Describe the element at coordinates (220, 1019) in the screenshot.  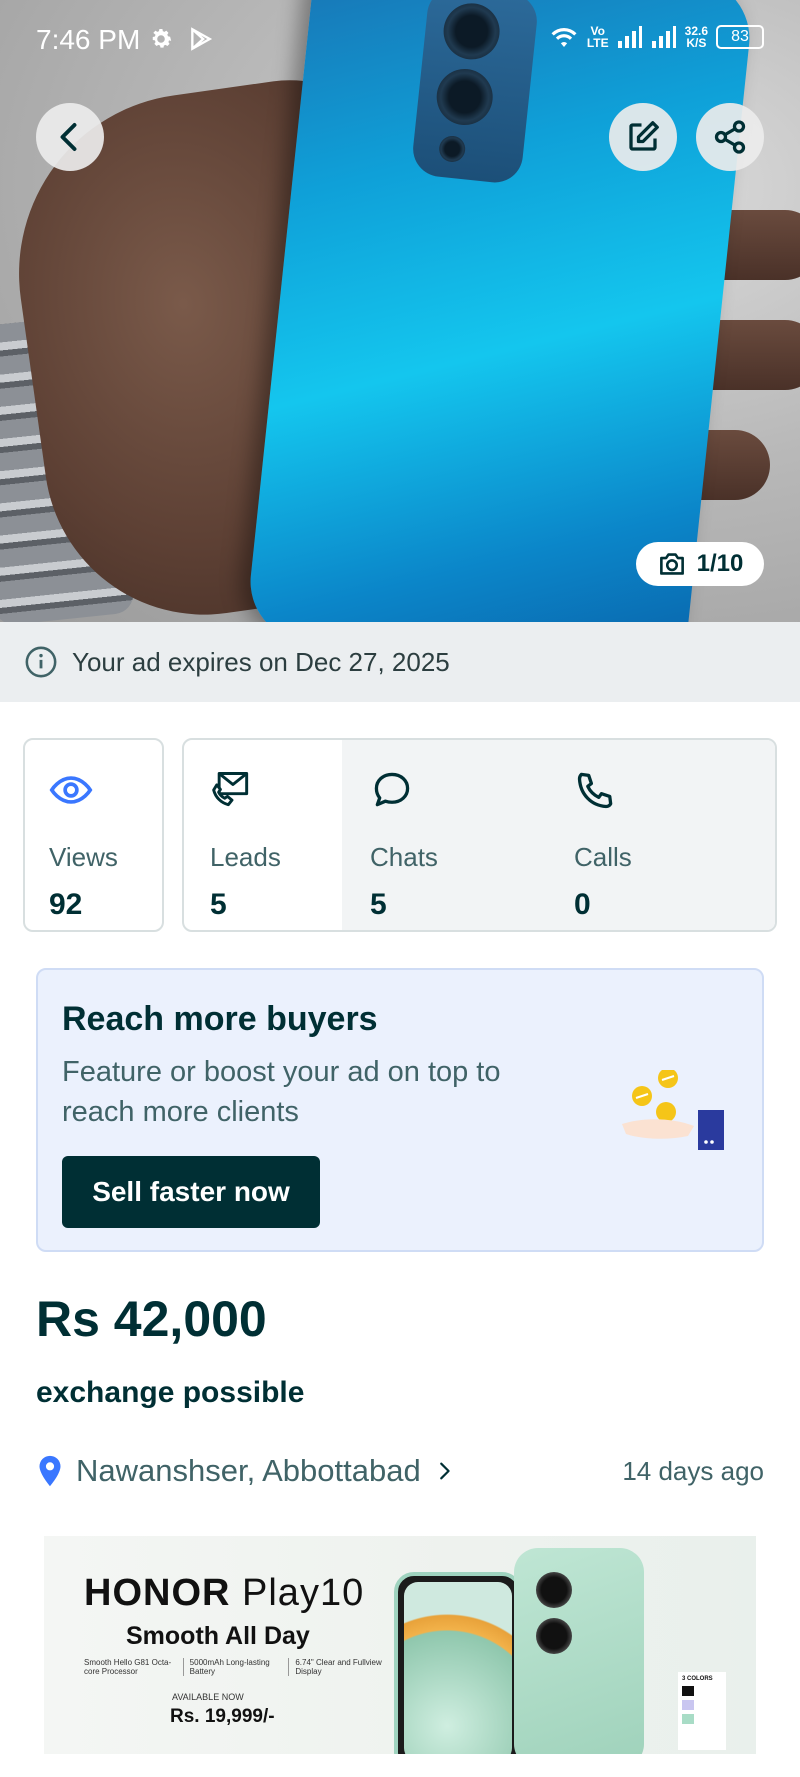
I see `promo-title: Reach more buyers` at that location.